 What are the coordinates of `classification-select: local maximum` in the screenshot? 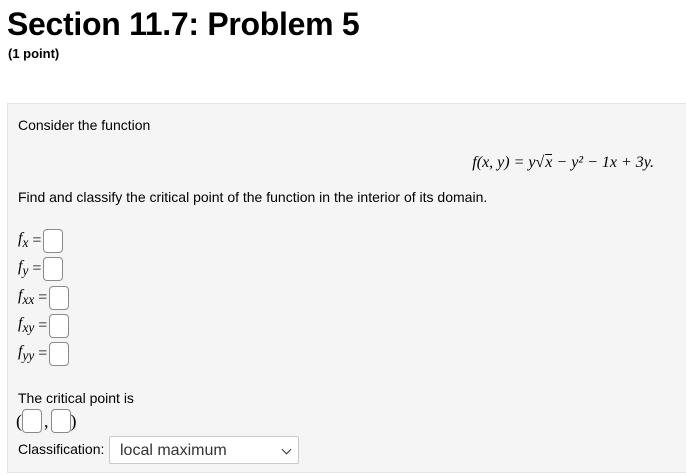 It's located at (204, 450).